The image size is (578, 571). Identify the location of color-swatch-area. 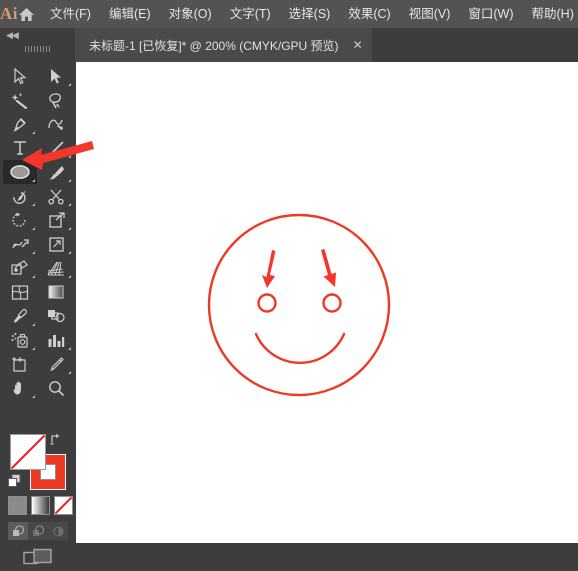
(37, 499).